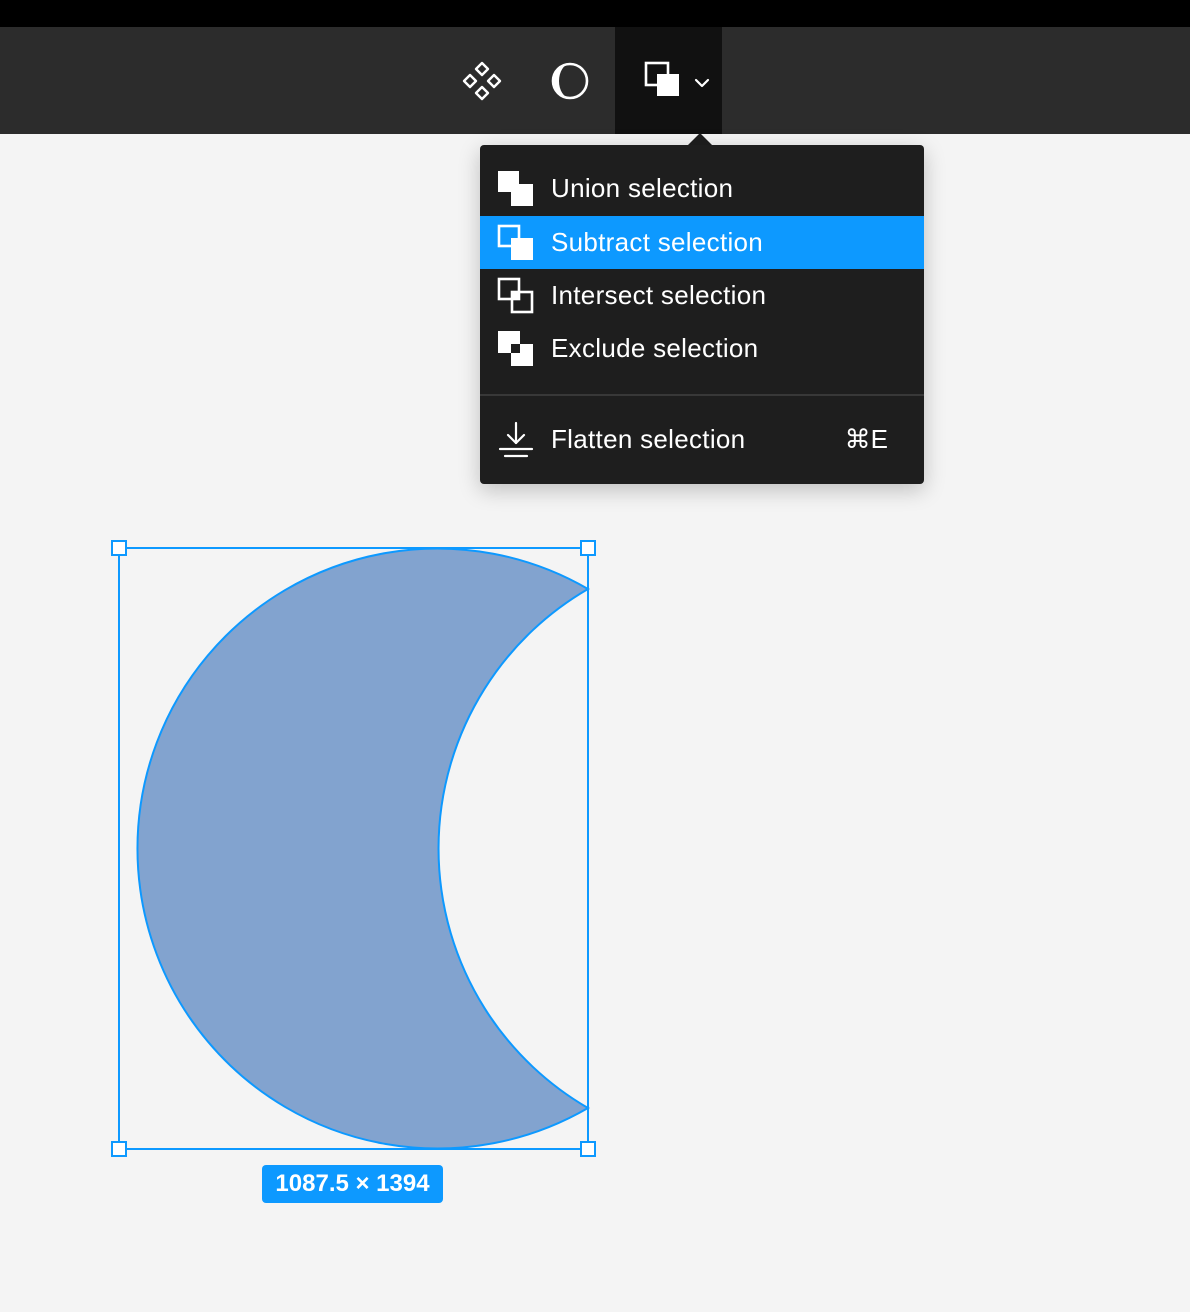 The width and height of the screenshot is (1190, 1312). I want to click on menu-item-subtract-selection: Subtract selection, so click(702, 242).